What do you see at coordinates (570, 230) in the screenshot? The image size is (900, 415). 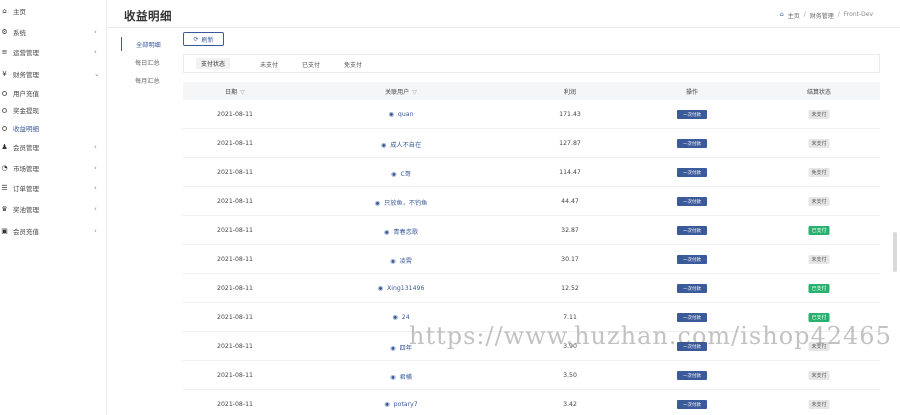 I see `cell-amount: 32.87` at bounding box center [570, 230].